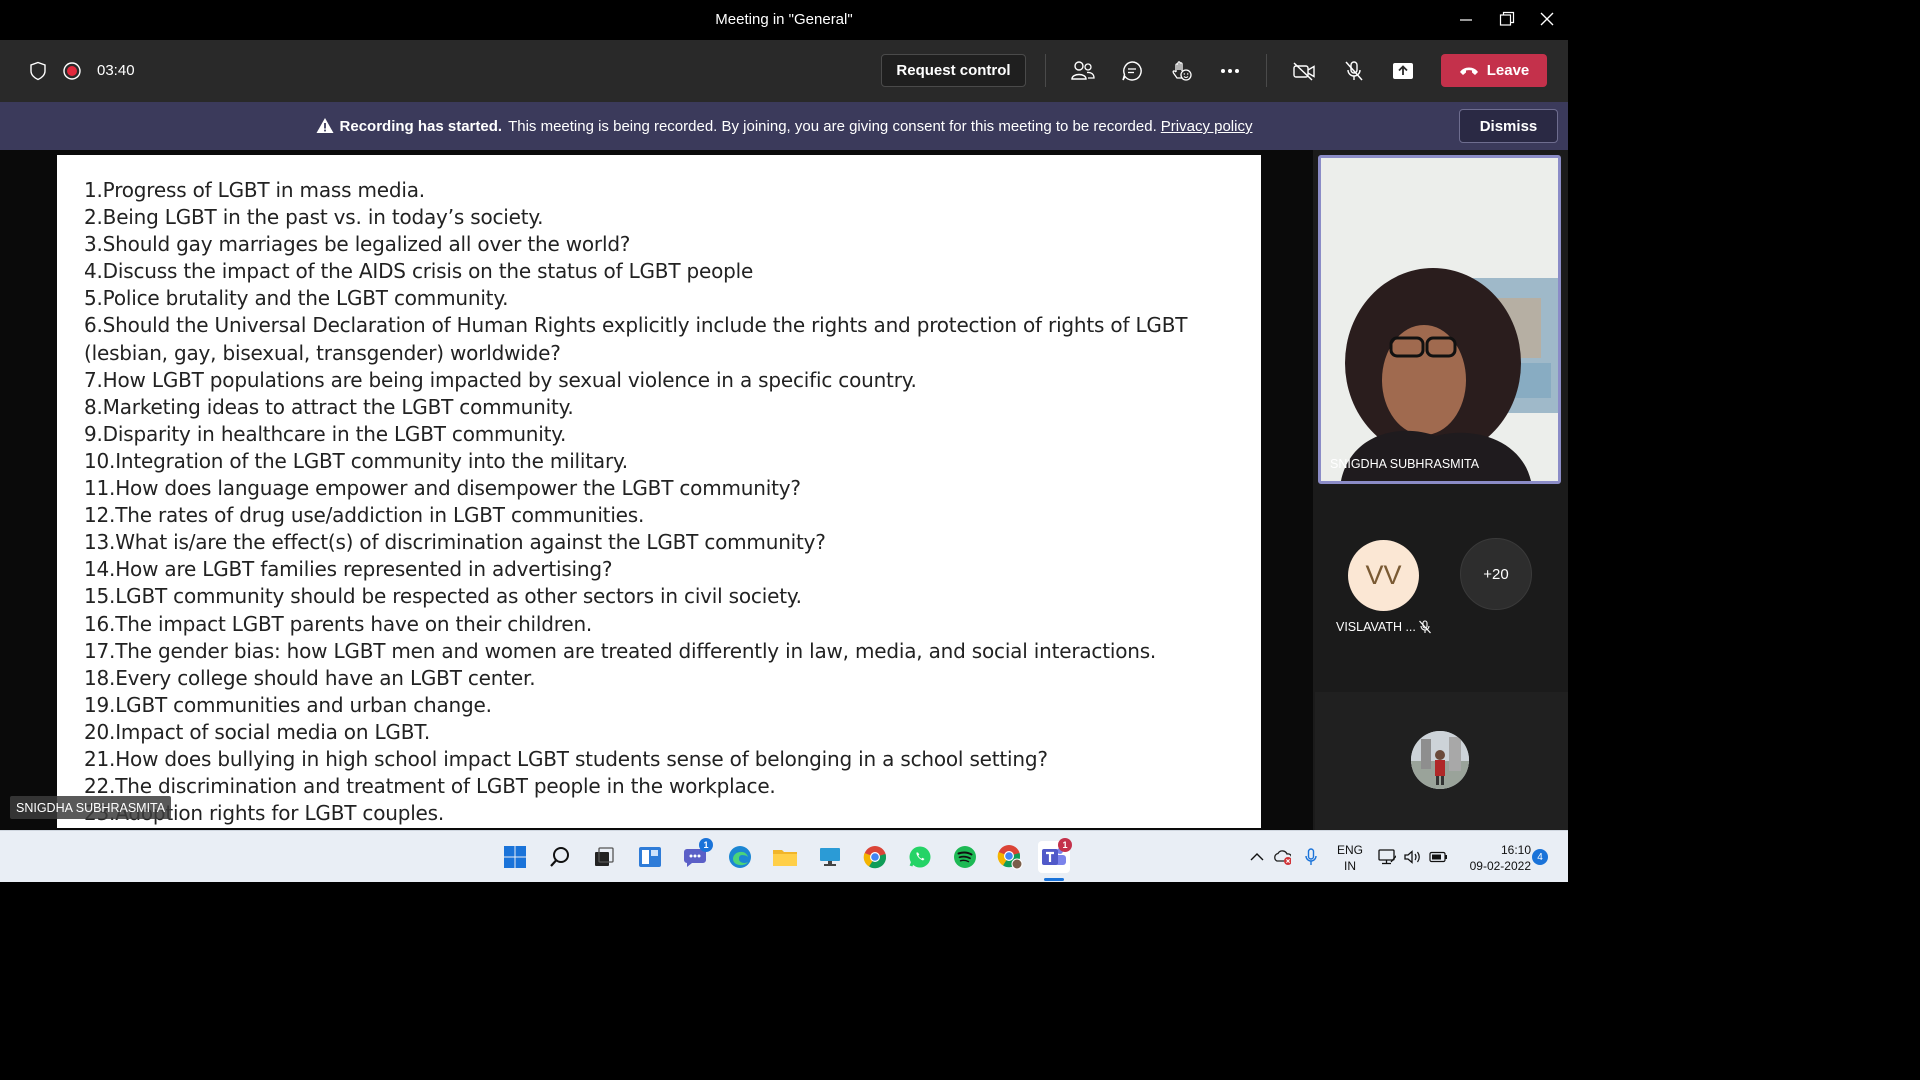 The image size is (1920, 1080). Describe the element at coordinates (38, 71) in the screenshot. I see `shield-icon` at that location.